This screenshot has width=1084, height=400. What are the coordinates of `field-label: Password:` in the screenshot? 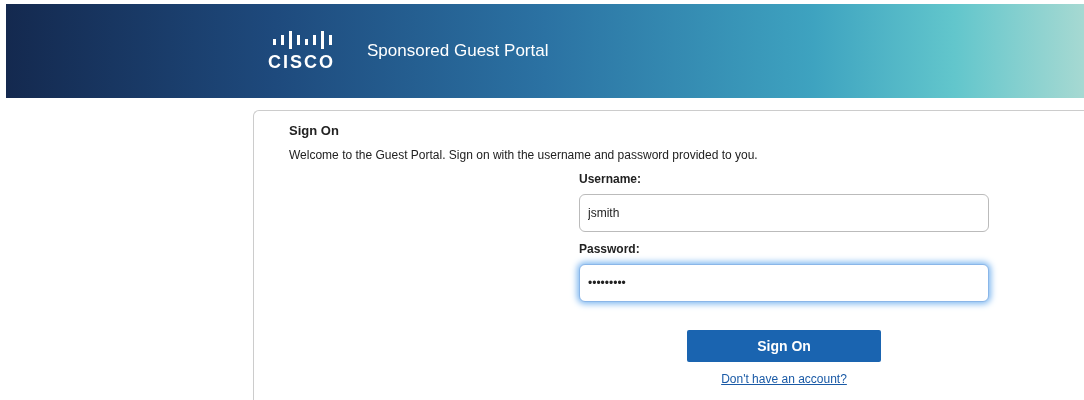 It's located at (610, 249).